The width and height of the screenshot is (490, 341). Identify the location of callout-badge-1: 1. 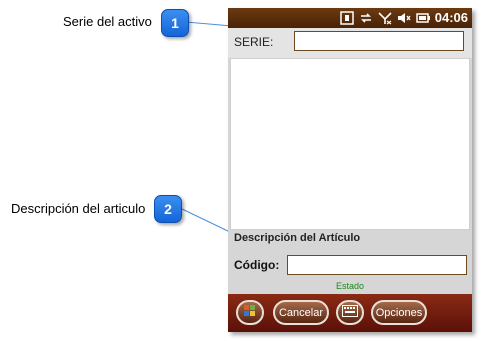
(175, 23).